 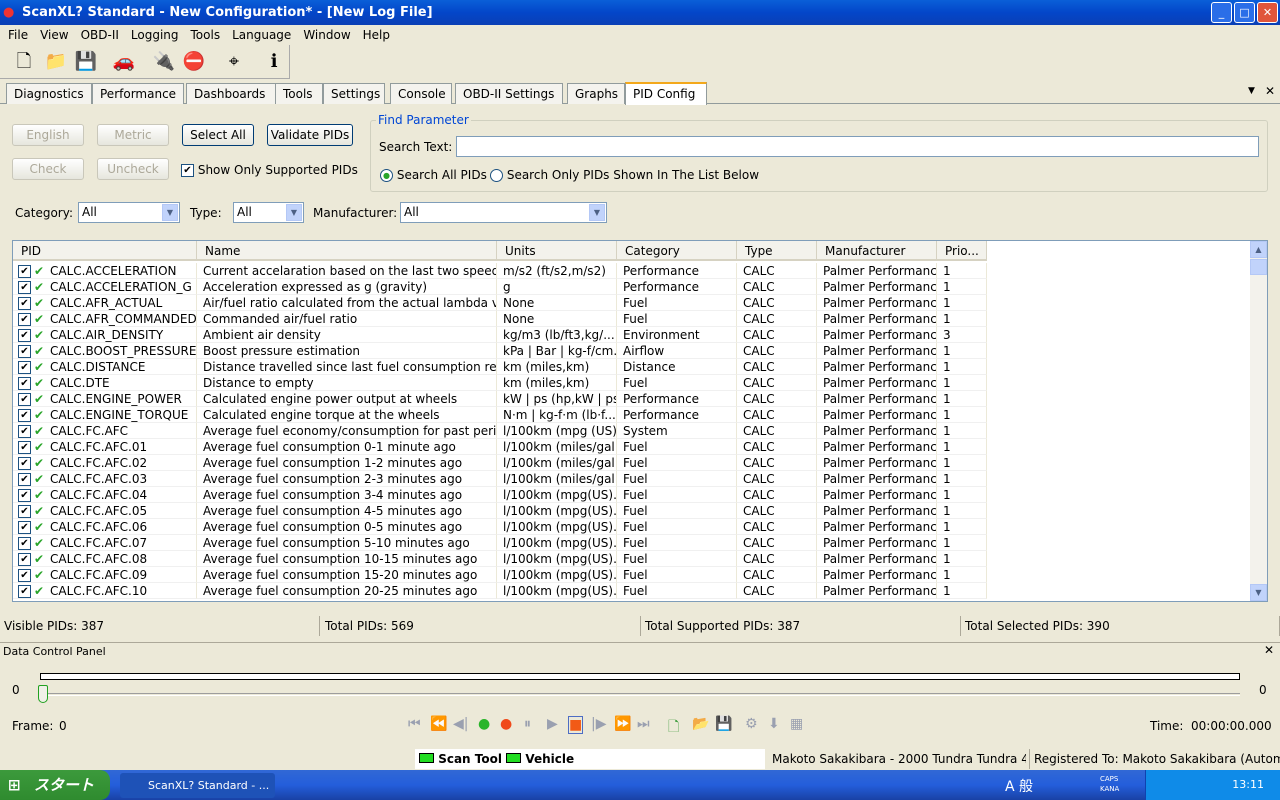 What do you see at coordinates (1267, 12) in the screenshot?
I see `close-button: ✕` at bounding box center [1267, 12].